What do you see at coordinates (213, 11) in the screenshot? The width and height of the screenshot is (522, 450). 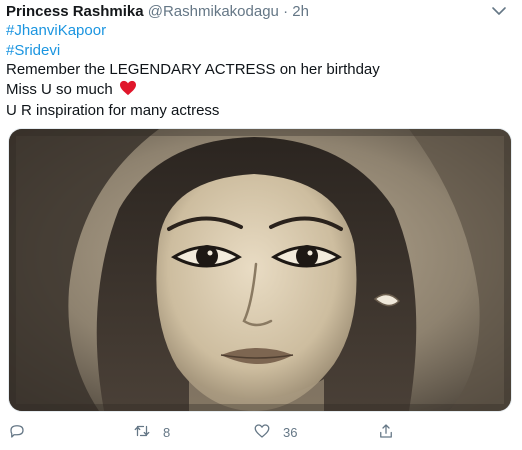 I see `author-handle: @Rashmikakodagu` at bounding box center [213, 11].